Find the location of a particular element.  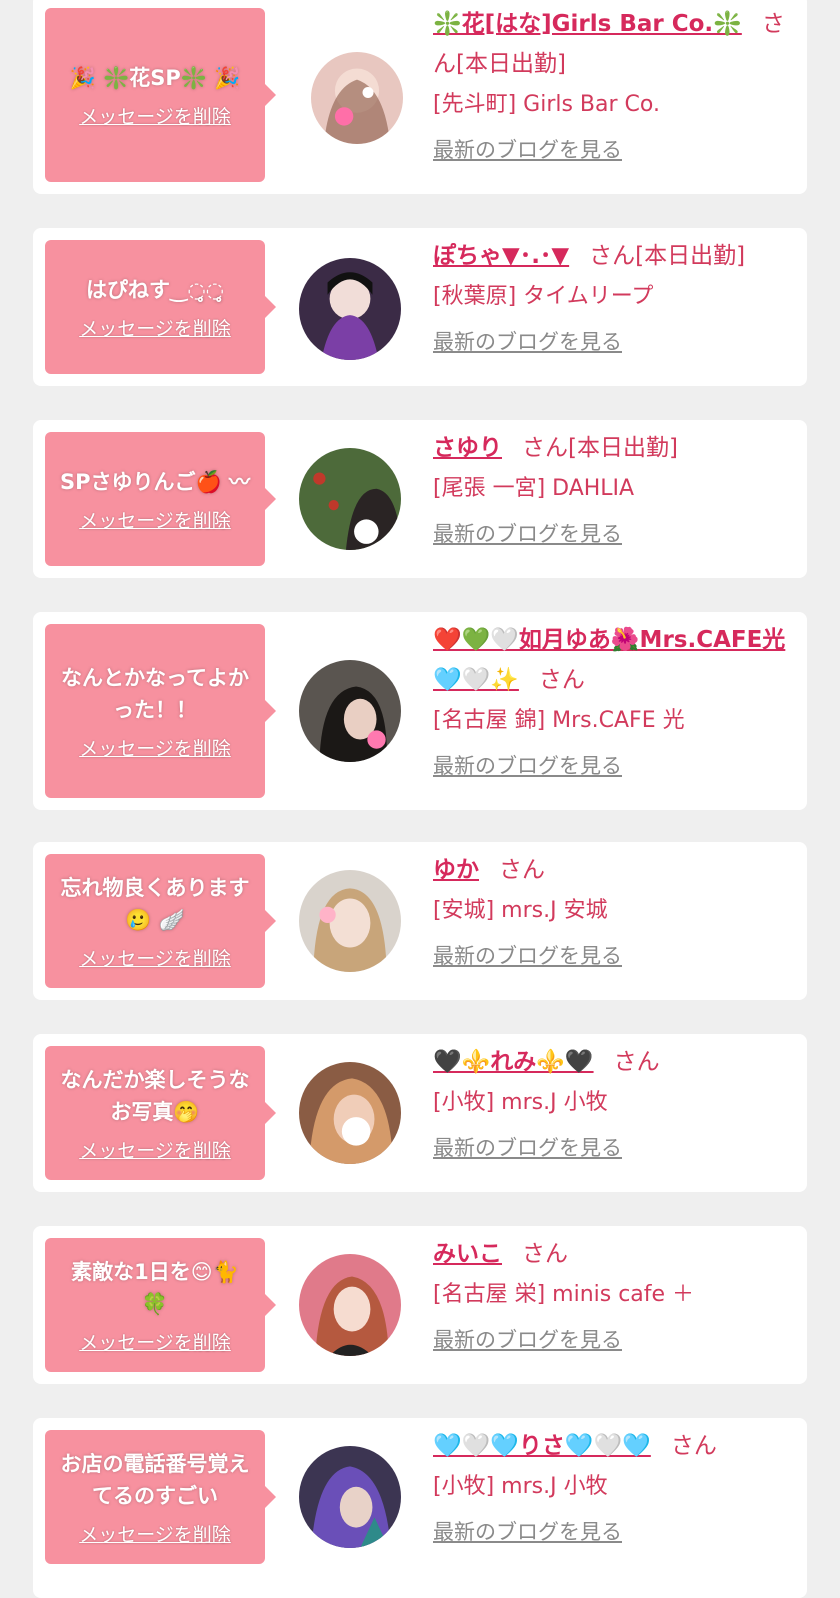

shop-name: [名古屋 栄] minis cafe ＋ is located at coordinates (564, 1294).